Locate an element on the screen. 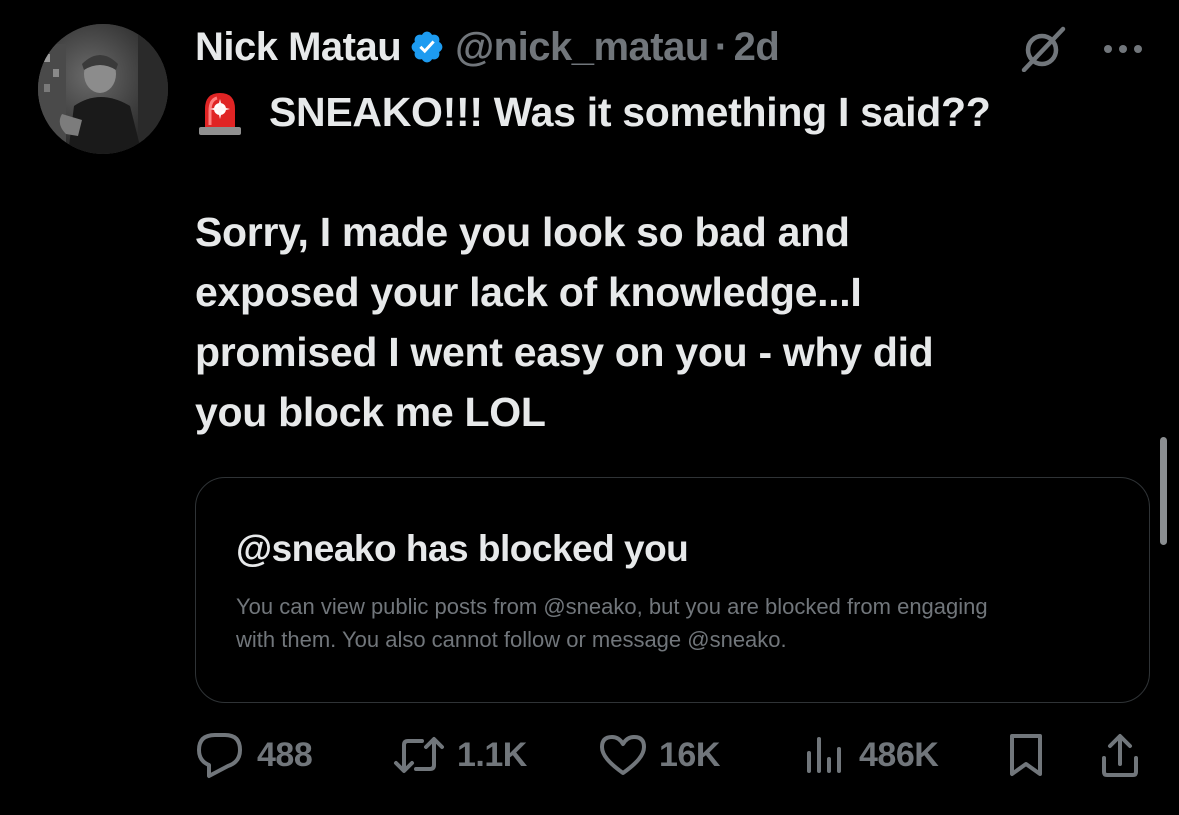 This screenshot has height=815, width=1179. avatar is located at coordinates (103, 89).